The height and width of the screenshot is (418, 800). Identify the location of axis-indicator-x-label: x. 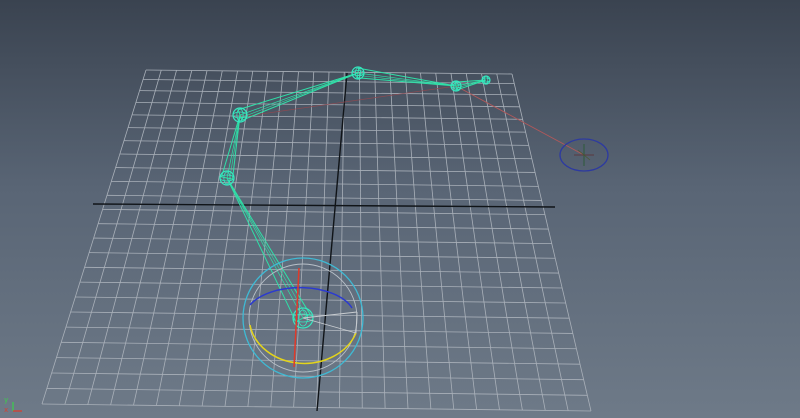
(6, 410).